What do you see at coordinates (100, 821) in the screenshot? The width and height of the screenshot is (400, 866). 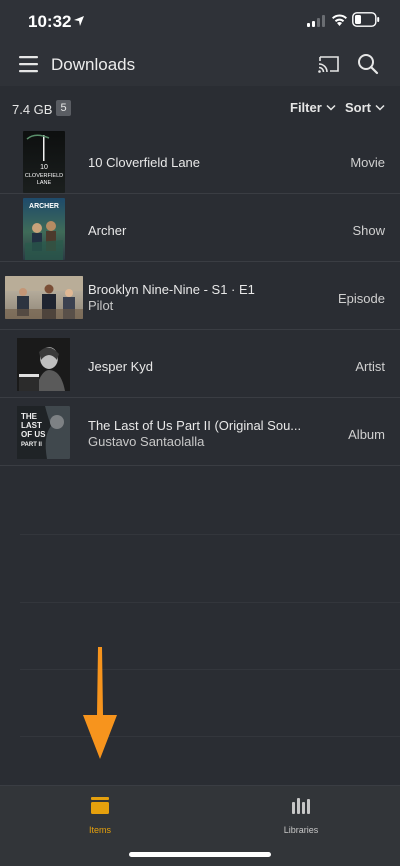 I see `tab-items: Items` at bounding box center [100, 821].